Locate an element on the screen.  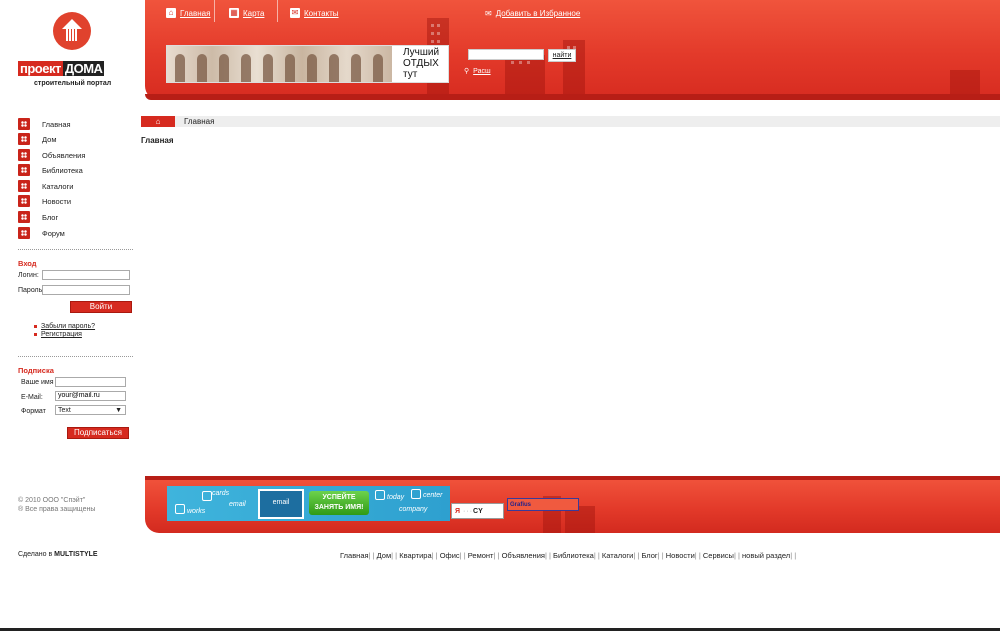
login-title: Вход is located at coordinates (27, 263).